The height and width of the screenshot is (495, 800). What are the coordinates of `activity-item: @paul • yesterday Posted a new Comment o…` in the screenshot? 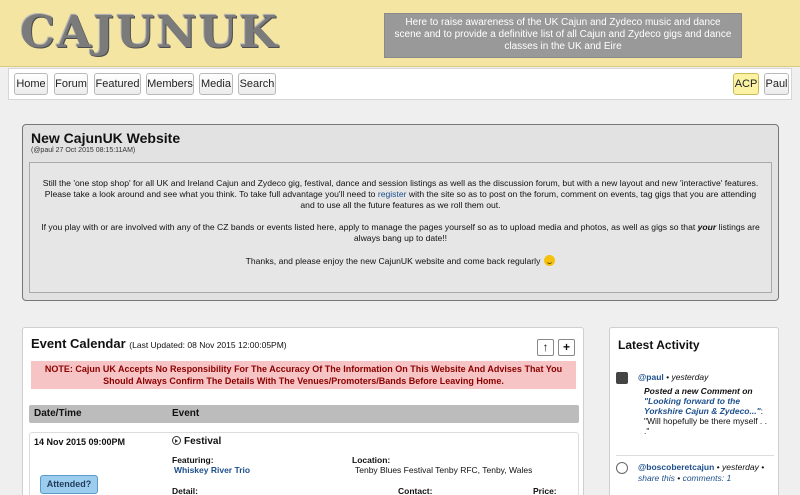 It's located at (696, 412).